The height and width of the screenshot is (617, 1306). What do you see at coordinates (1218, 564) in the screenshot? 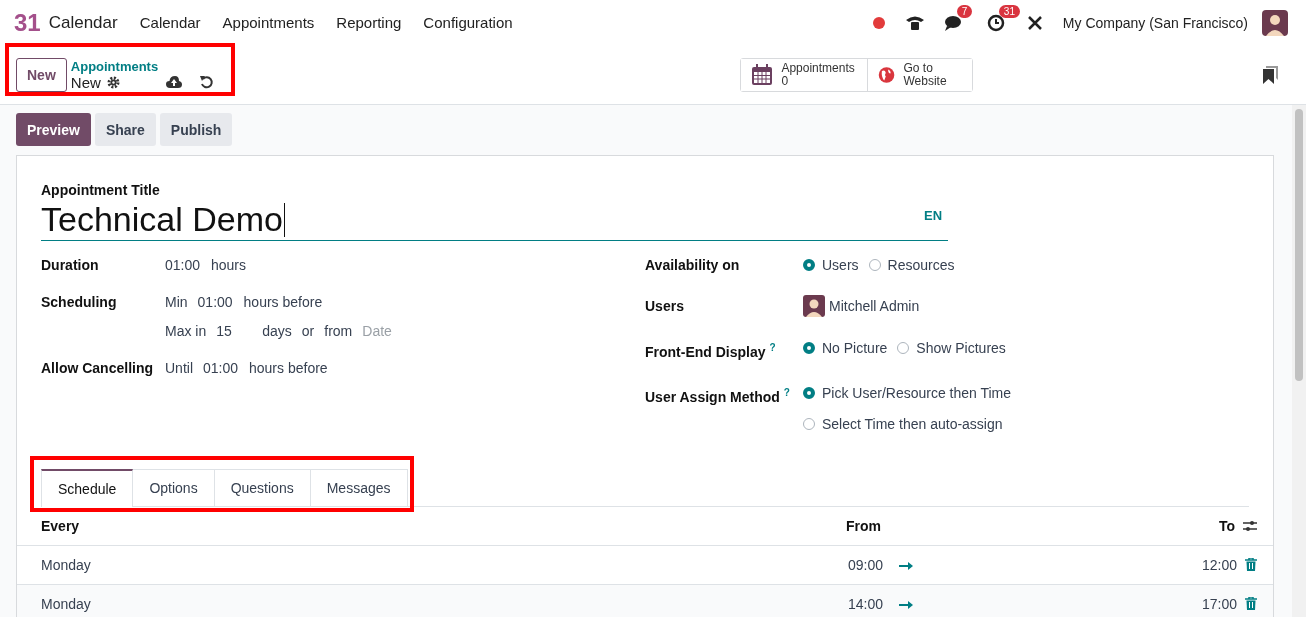
I see `table-cell-text: 12:00` at bounding box center [1218, 564].